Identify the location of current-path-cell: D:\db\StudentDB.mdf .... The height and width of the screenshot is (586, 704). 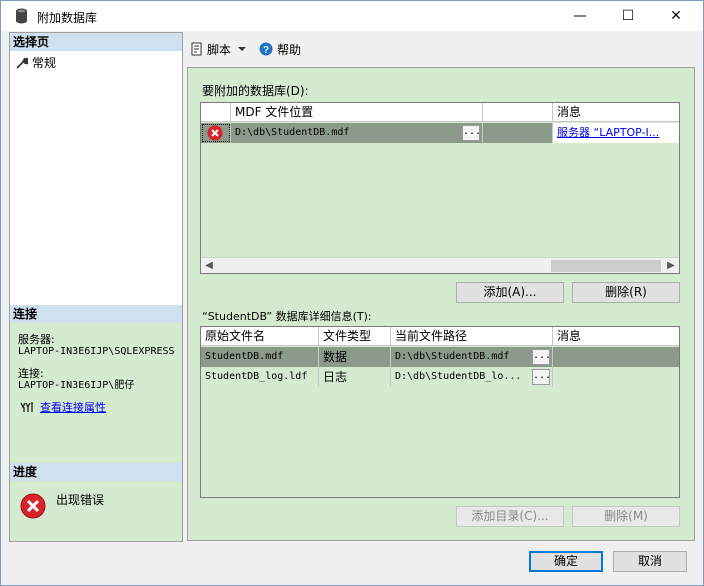
(472, 357).